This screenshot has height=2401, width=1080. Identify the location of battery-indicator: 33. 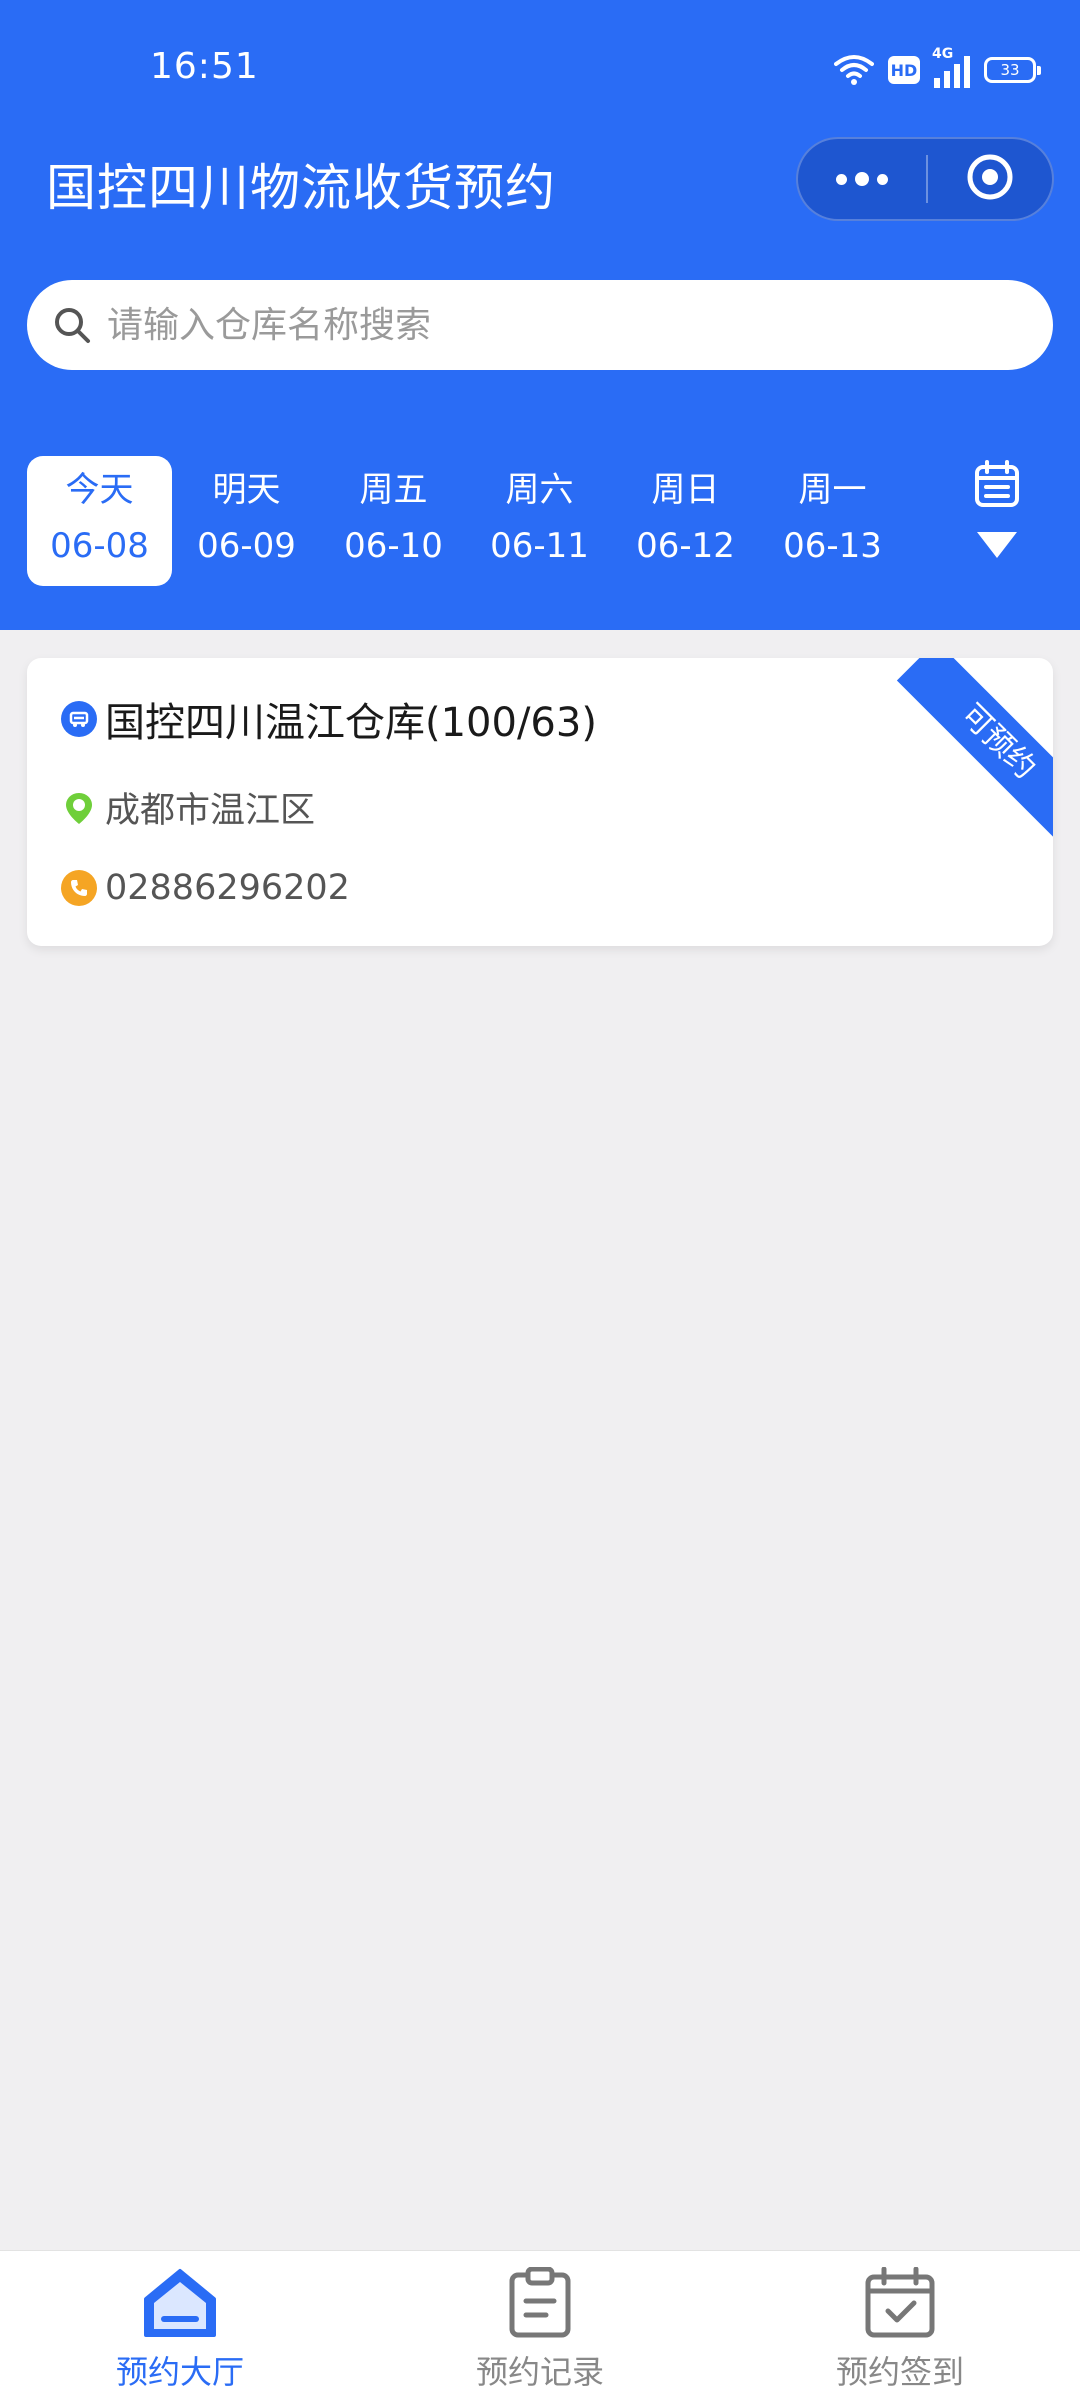
(1012, 70).